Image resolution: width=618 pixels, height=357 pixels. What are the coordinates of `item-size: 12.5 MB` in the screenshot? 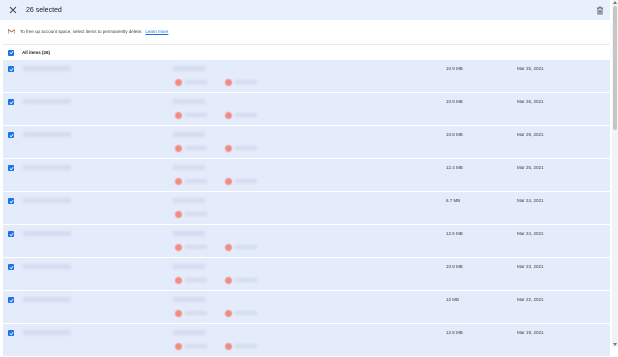 It's located at (454, 233).